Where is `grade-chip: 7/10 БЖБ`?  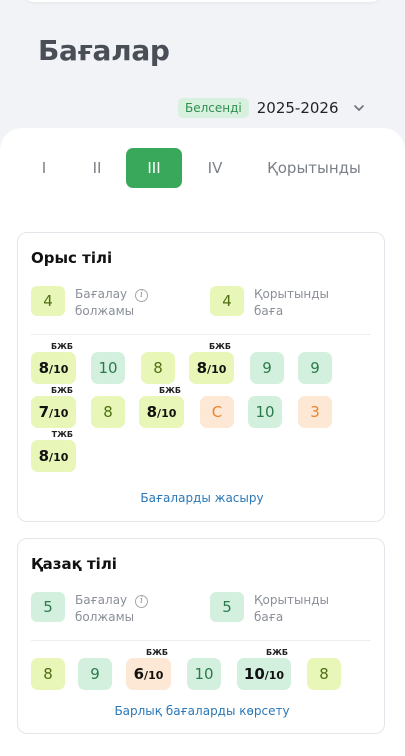
grade-chip: 7/10 БЖБ is located at coordinates (53, 407).